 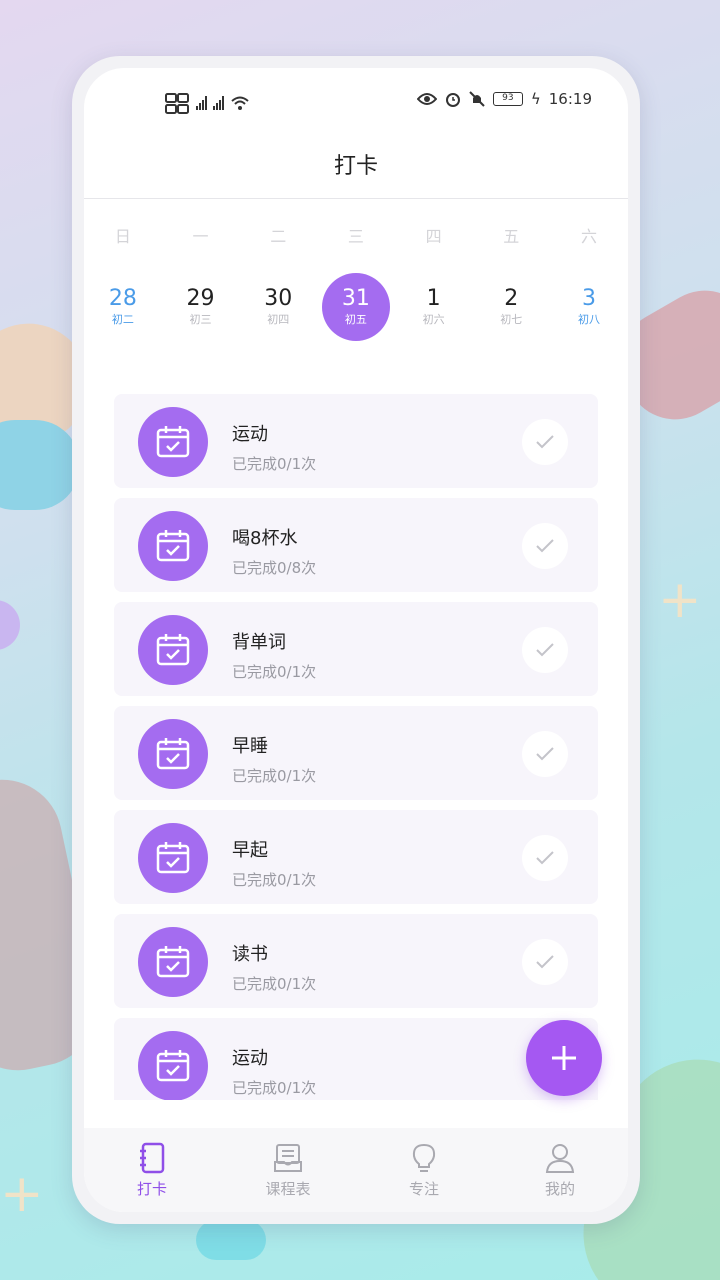 I want to click on habit-name: 背单词, so click(x=259, y=642).